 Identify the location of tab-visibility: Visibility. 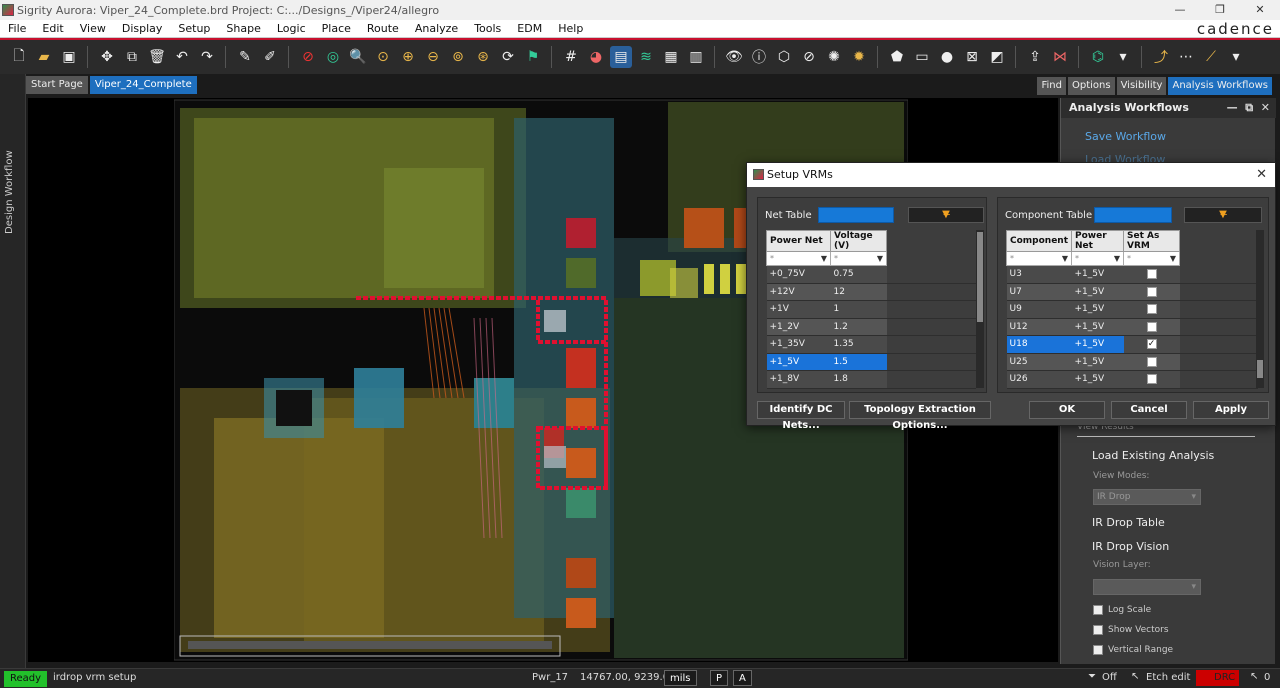
(1141, 86).